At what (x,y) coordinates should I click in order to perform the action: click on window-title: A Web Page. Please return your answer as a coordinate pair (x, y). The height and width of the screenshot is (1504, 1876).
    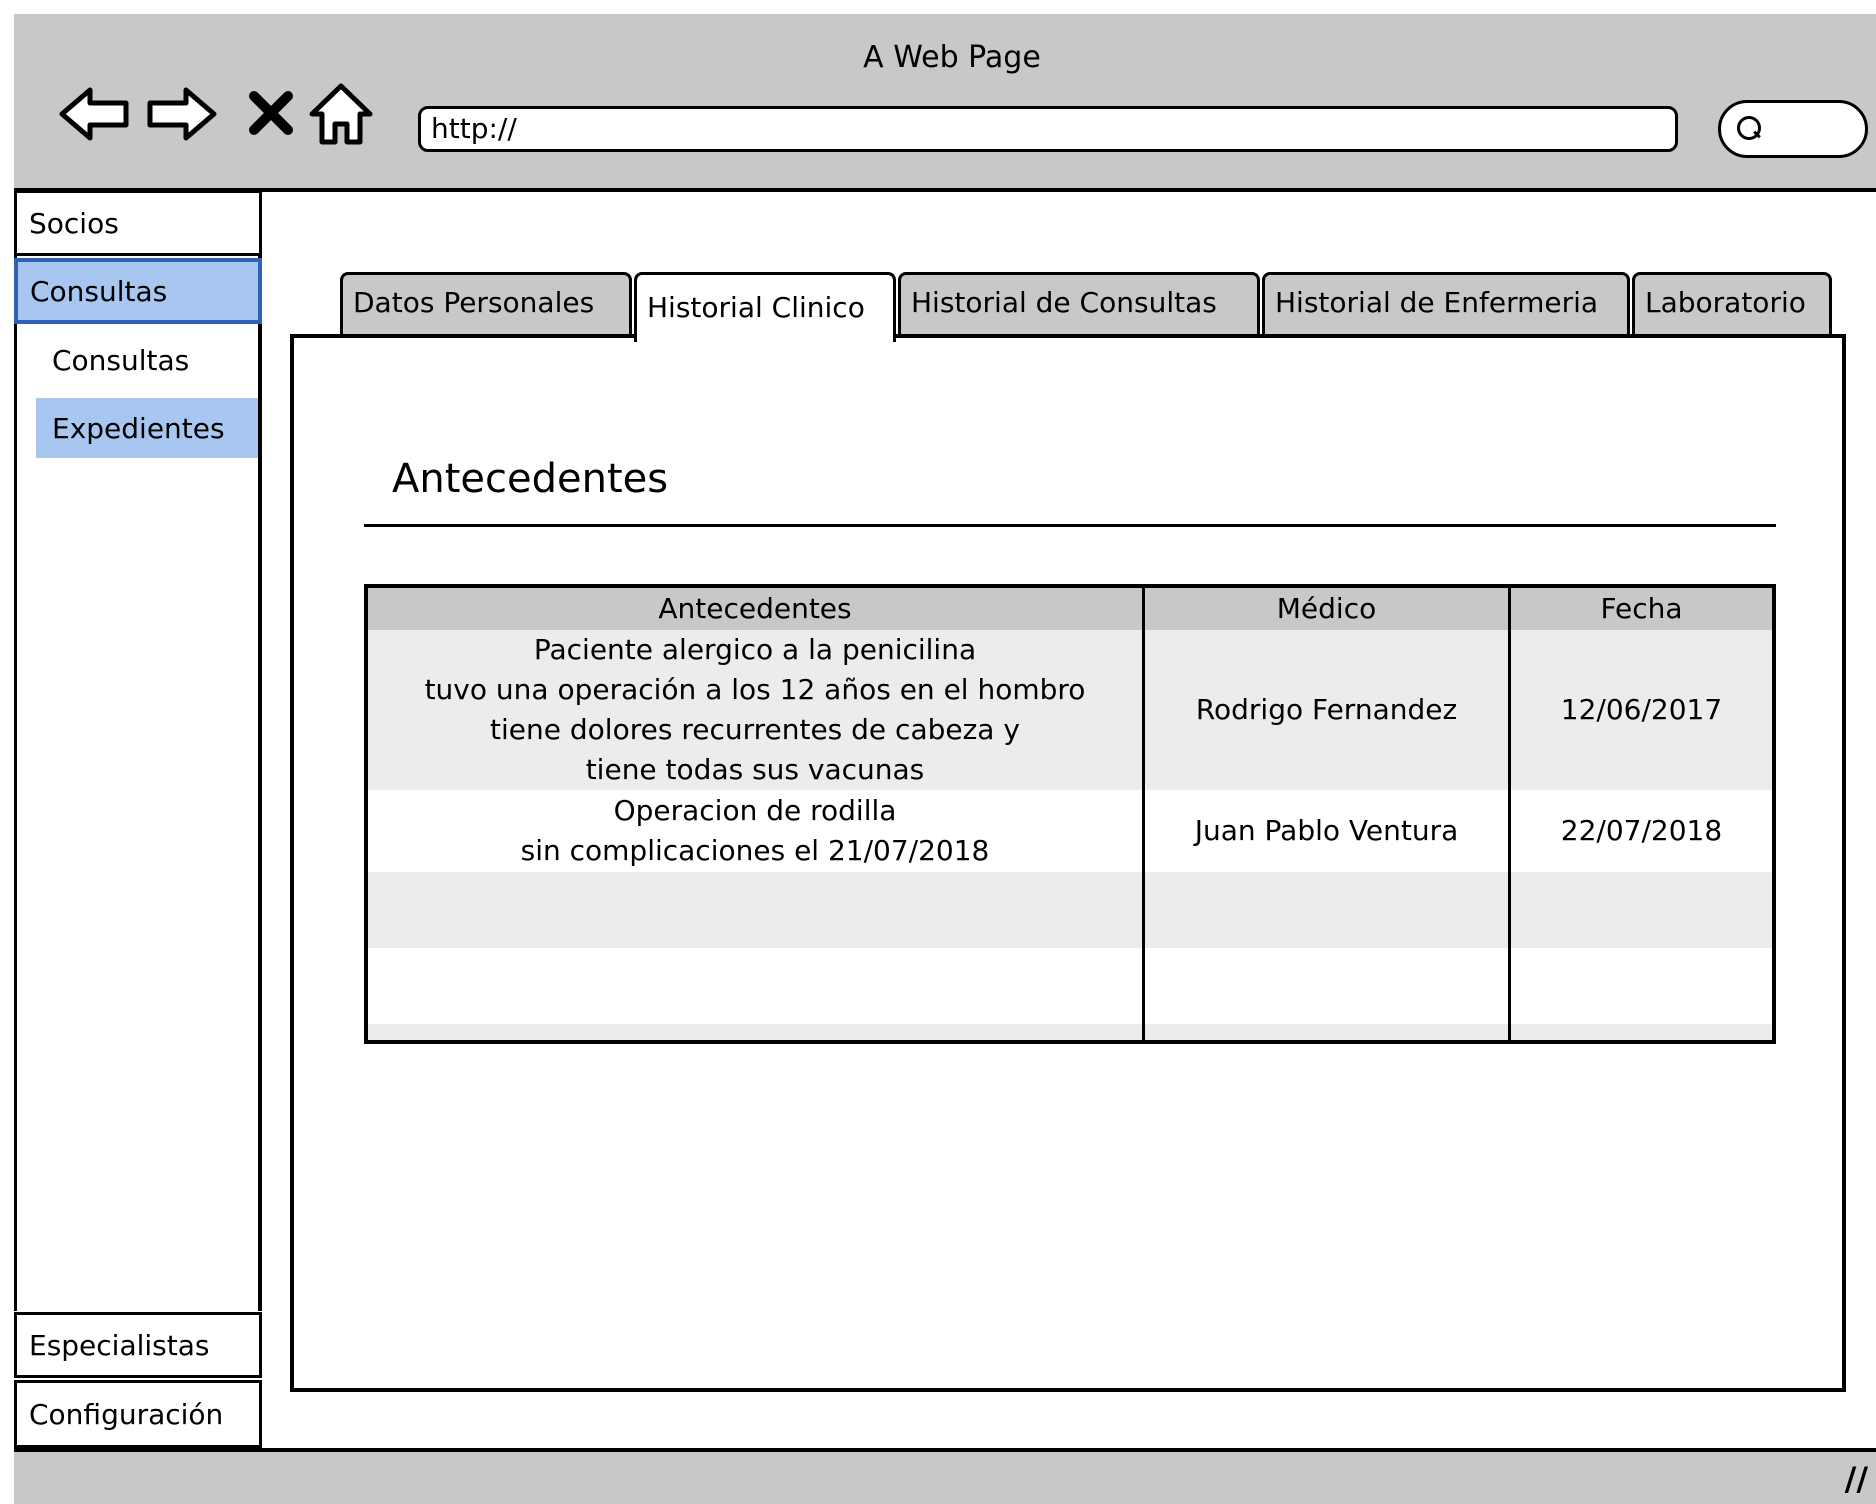
    Looking at the image, I should click on (952, 57).